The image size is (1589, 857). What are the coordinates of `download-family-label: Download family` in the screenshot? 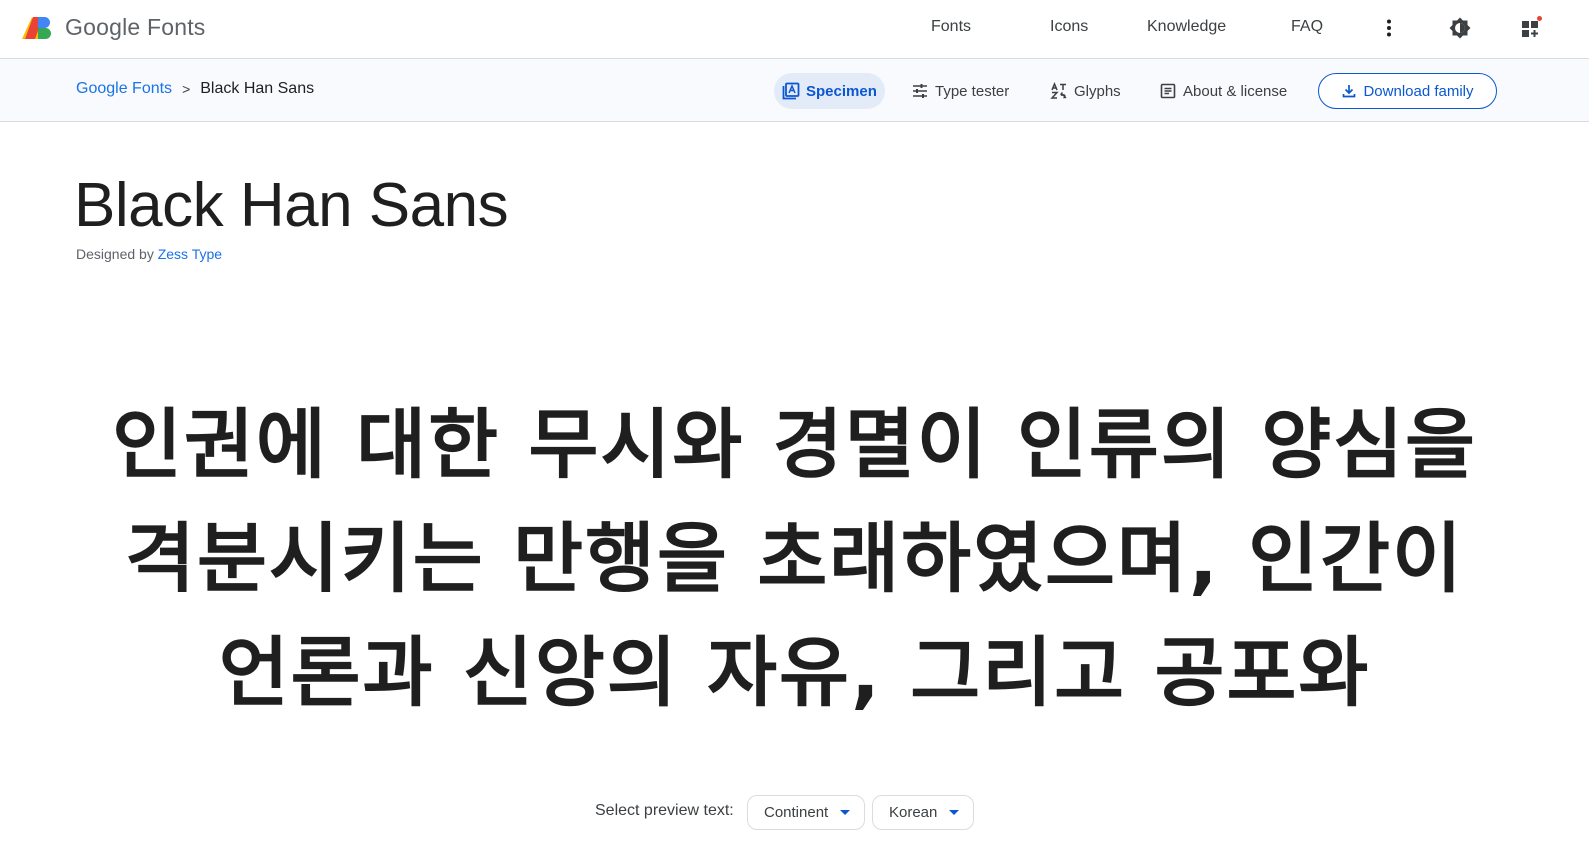 It's located at (1418, 91).